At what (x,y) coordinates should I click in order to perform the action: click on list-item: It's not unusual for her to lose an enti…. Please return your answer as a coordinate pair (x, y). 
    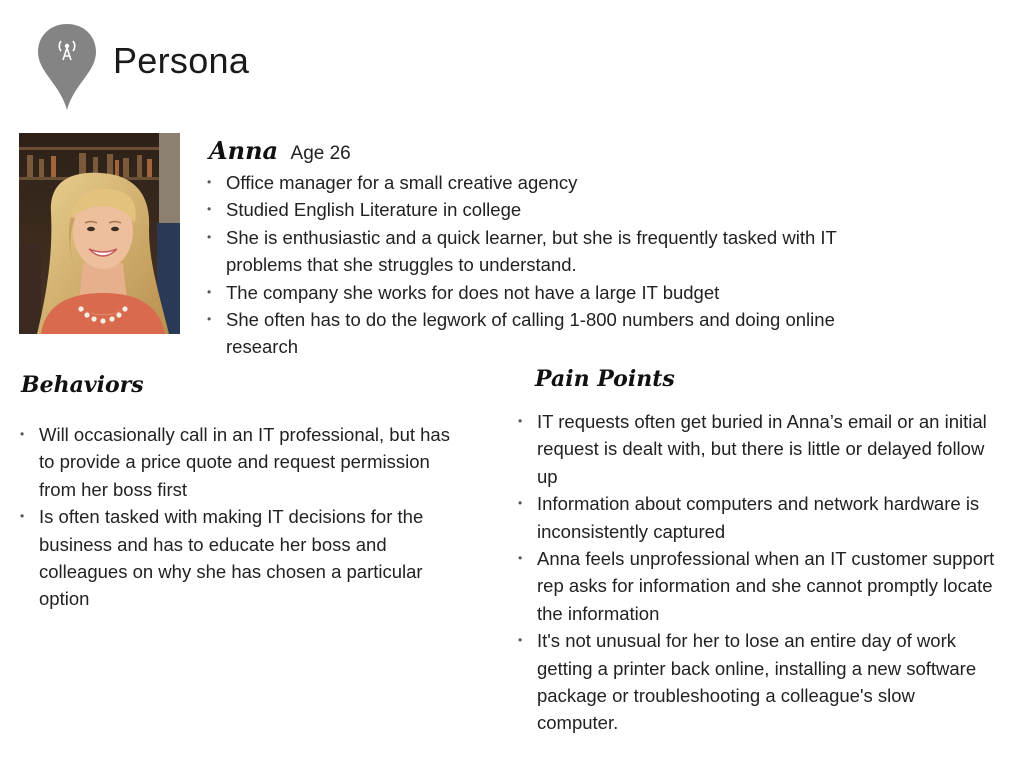
    Looking at the image, I should click on (758, 682).